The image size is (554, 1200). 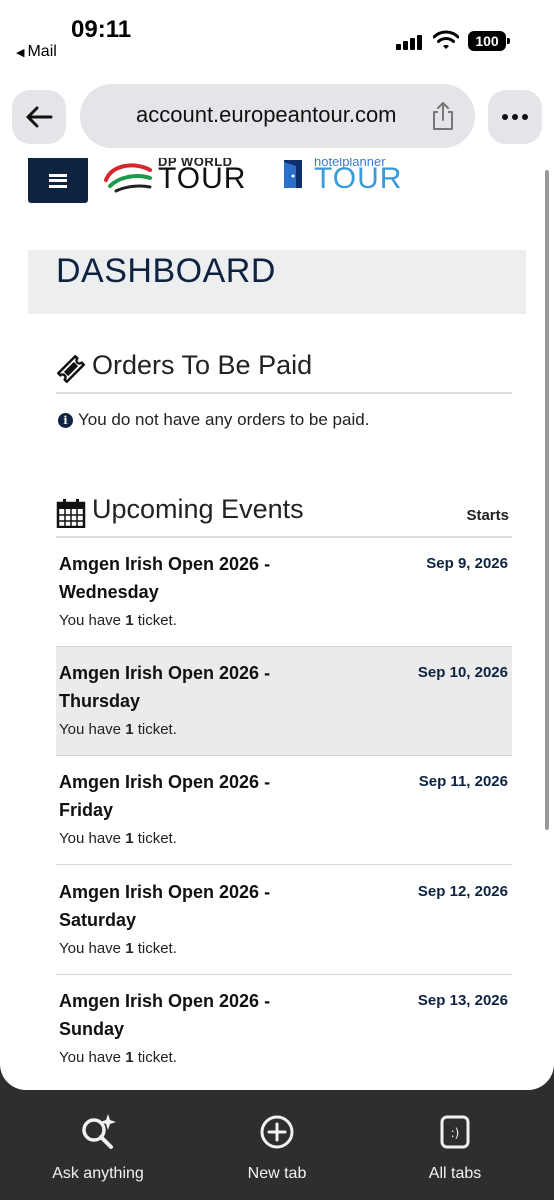 What do you see at coordinates (410, 42) in the screenshot?
I see `signal-icon` at bounding box center [410, 42].